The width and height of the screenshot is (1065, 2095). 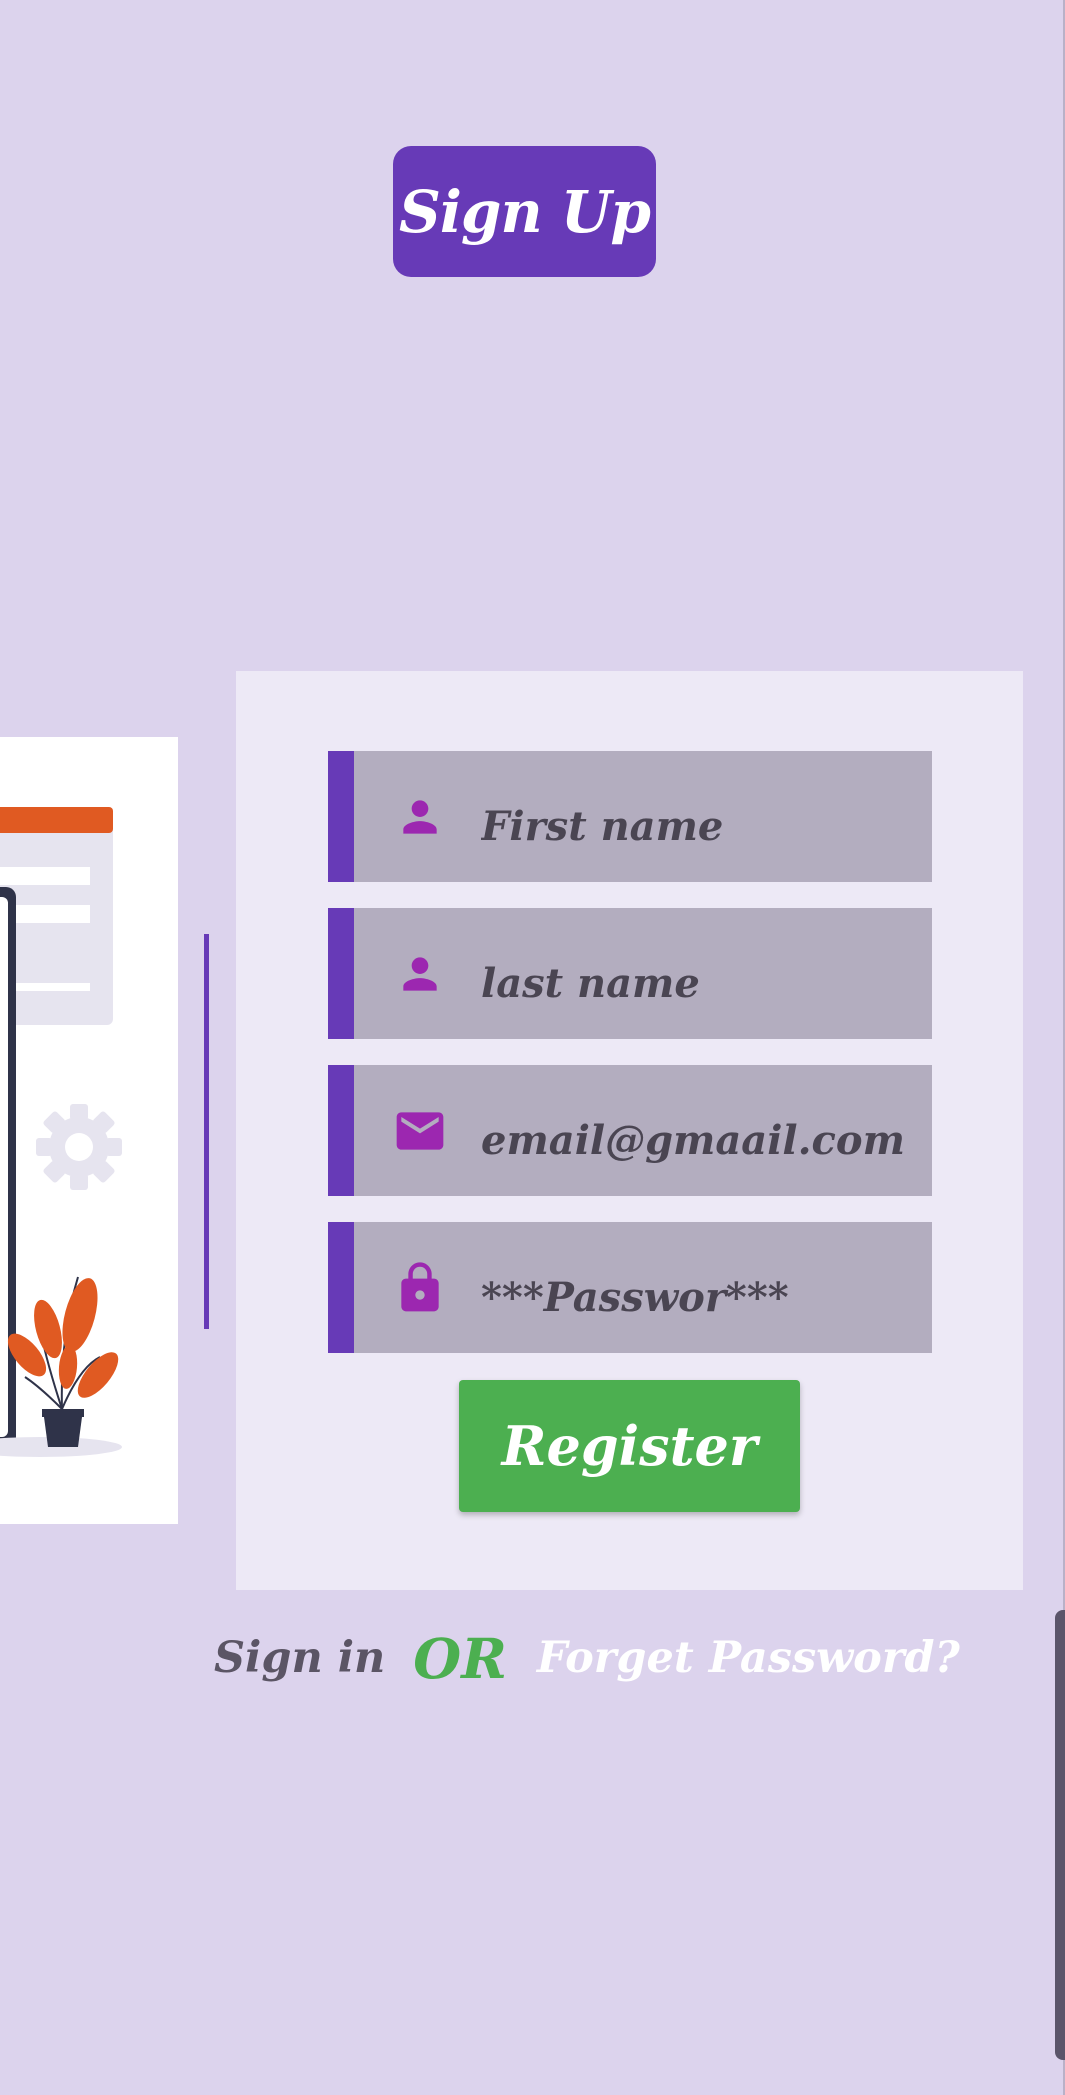 I want to click on password-field: ***Passwor***, so click(x=630, y=1287).